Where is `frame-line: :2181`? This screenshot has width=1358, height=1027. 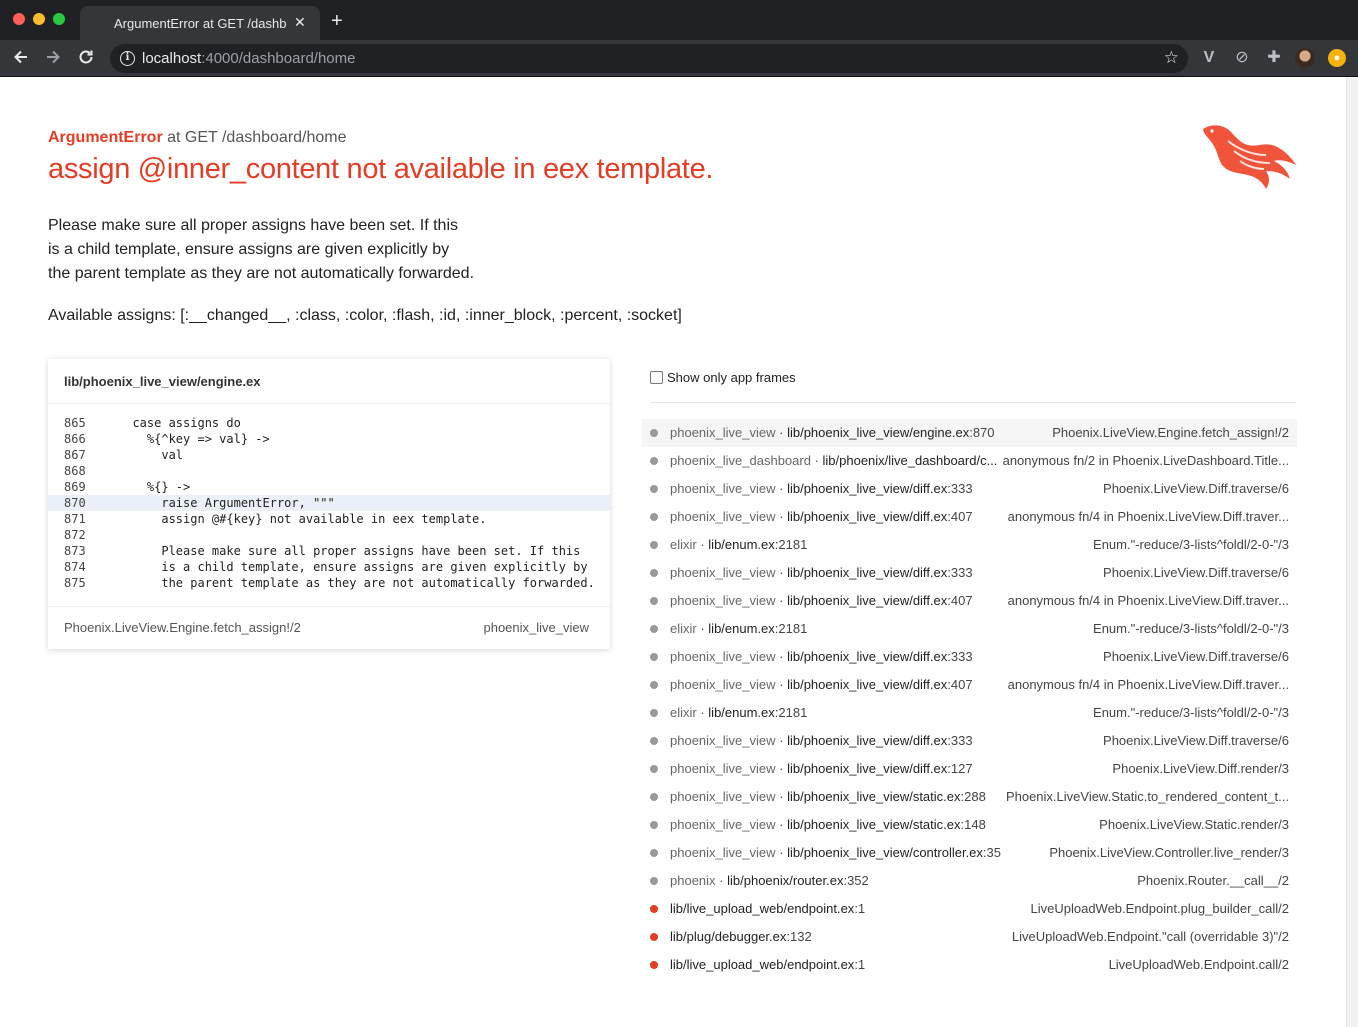
frame-line: :2181 is located at coordinates (791, 712).